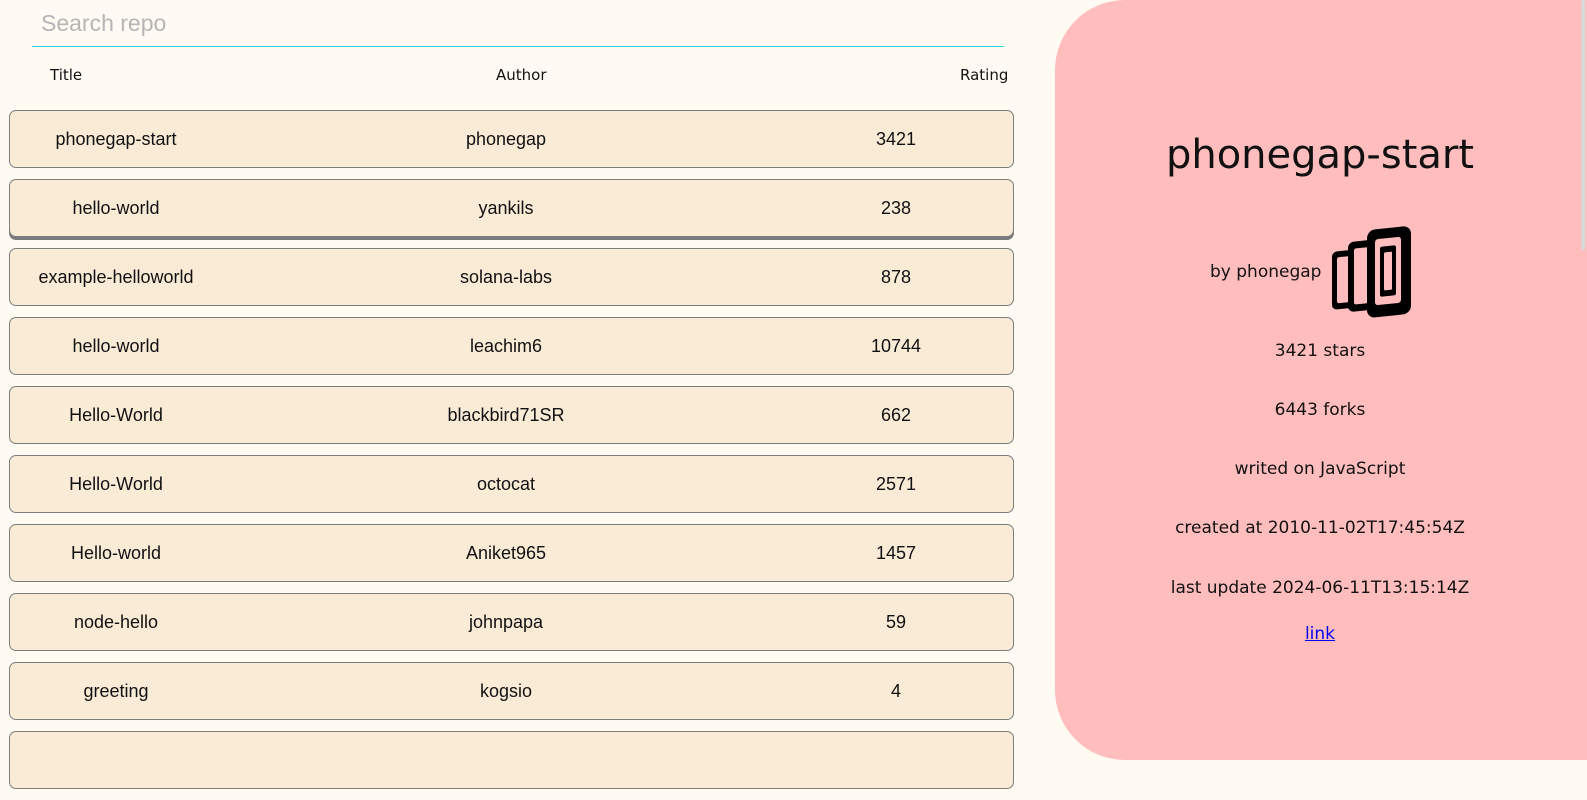  Describe the element at coordinates (1371, 272) in the screenshot. I see `phonegap-logo-icon` at that location.